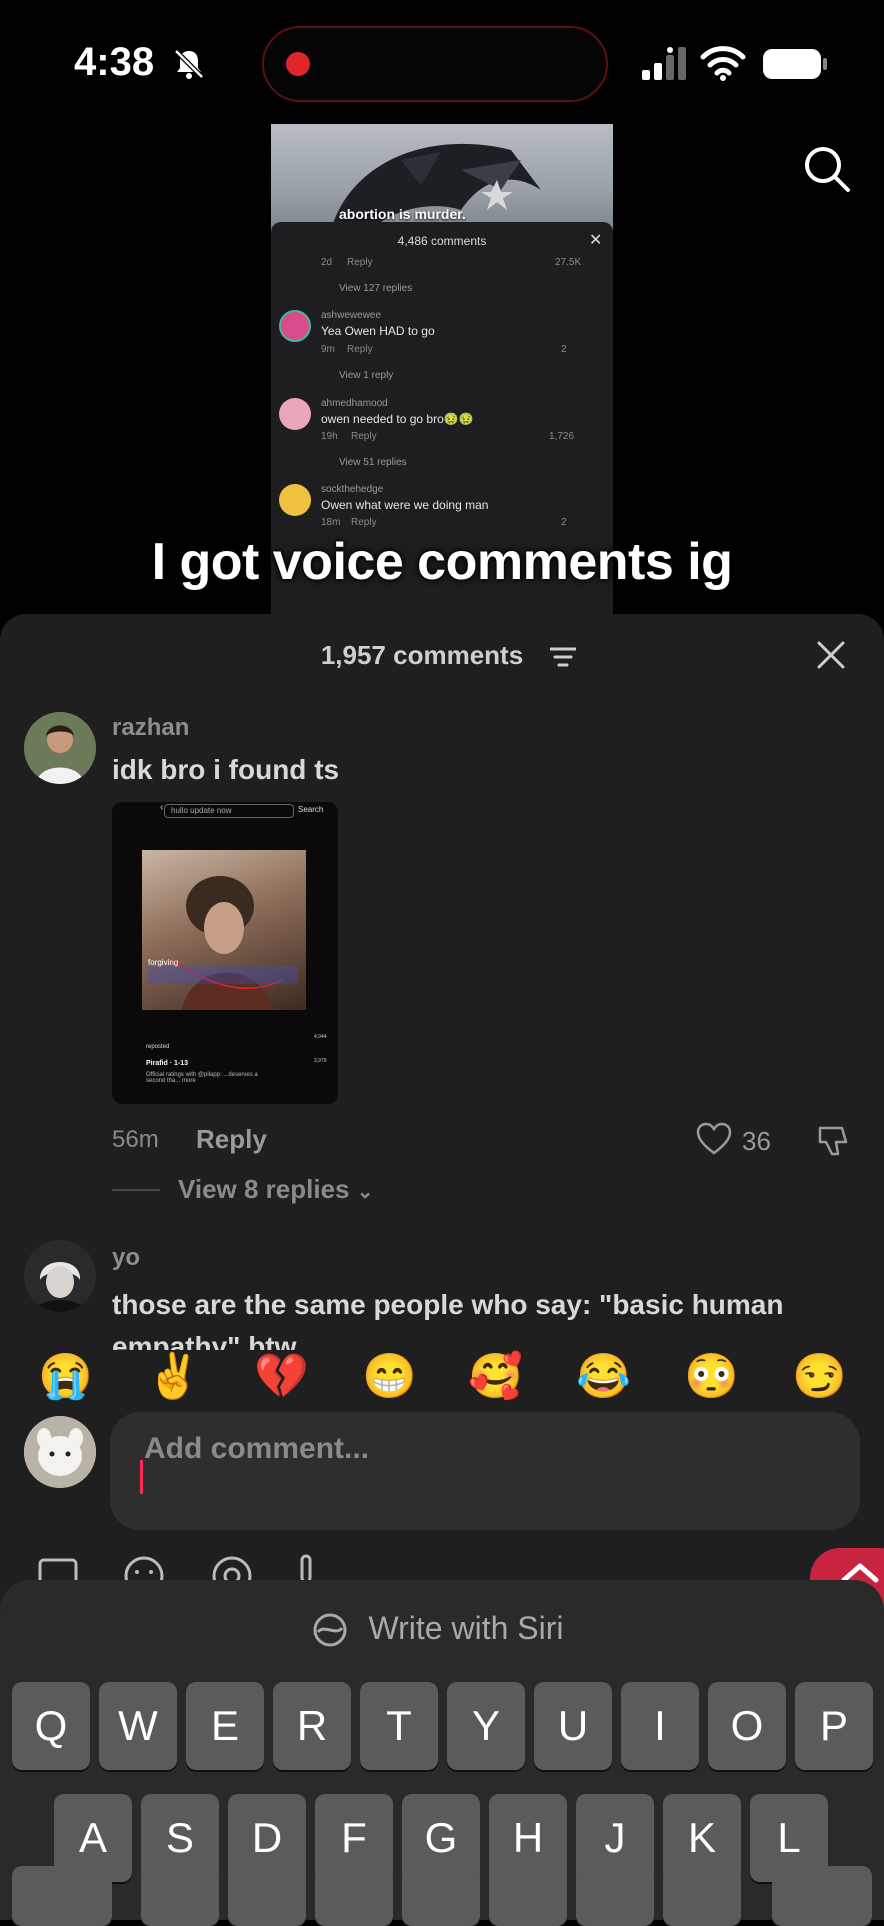 Image resolution: width=884 pixels, height=1926 pixels. What do you see at coordinates (141, 1477) in the screenshot?
I see `text-caret` at bounding box center [141, 1477].